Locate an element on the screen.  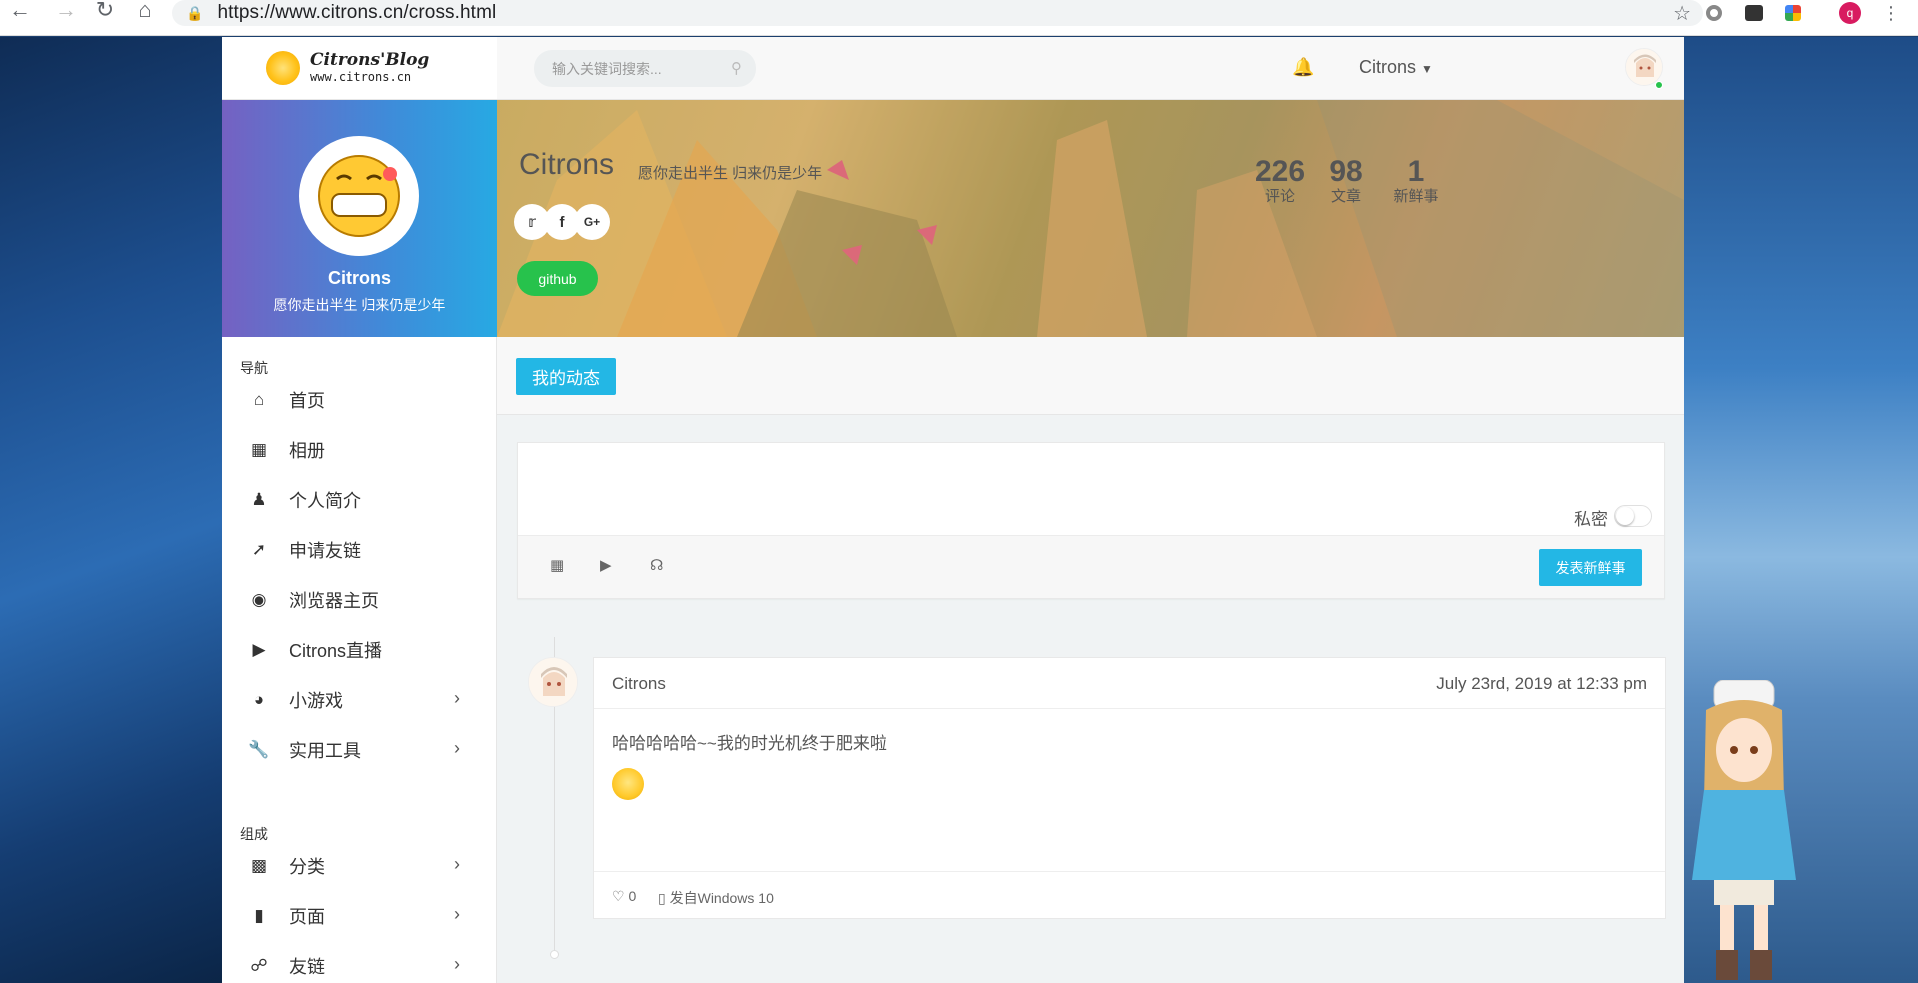
online-status-dot is located at coordinates (1659, 85).